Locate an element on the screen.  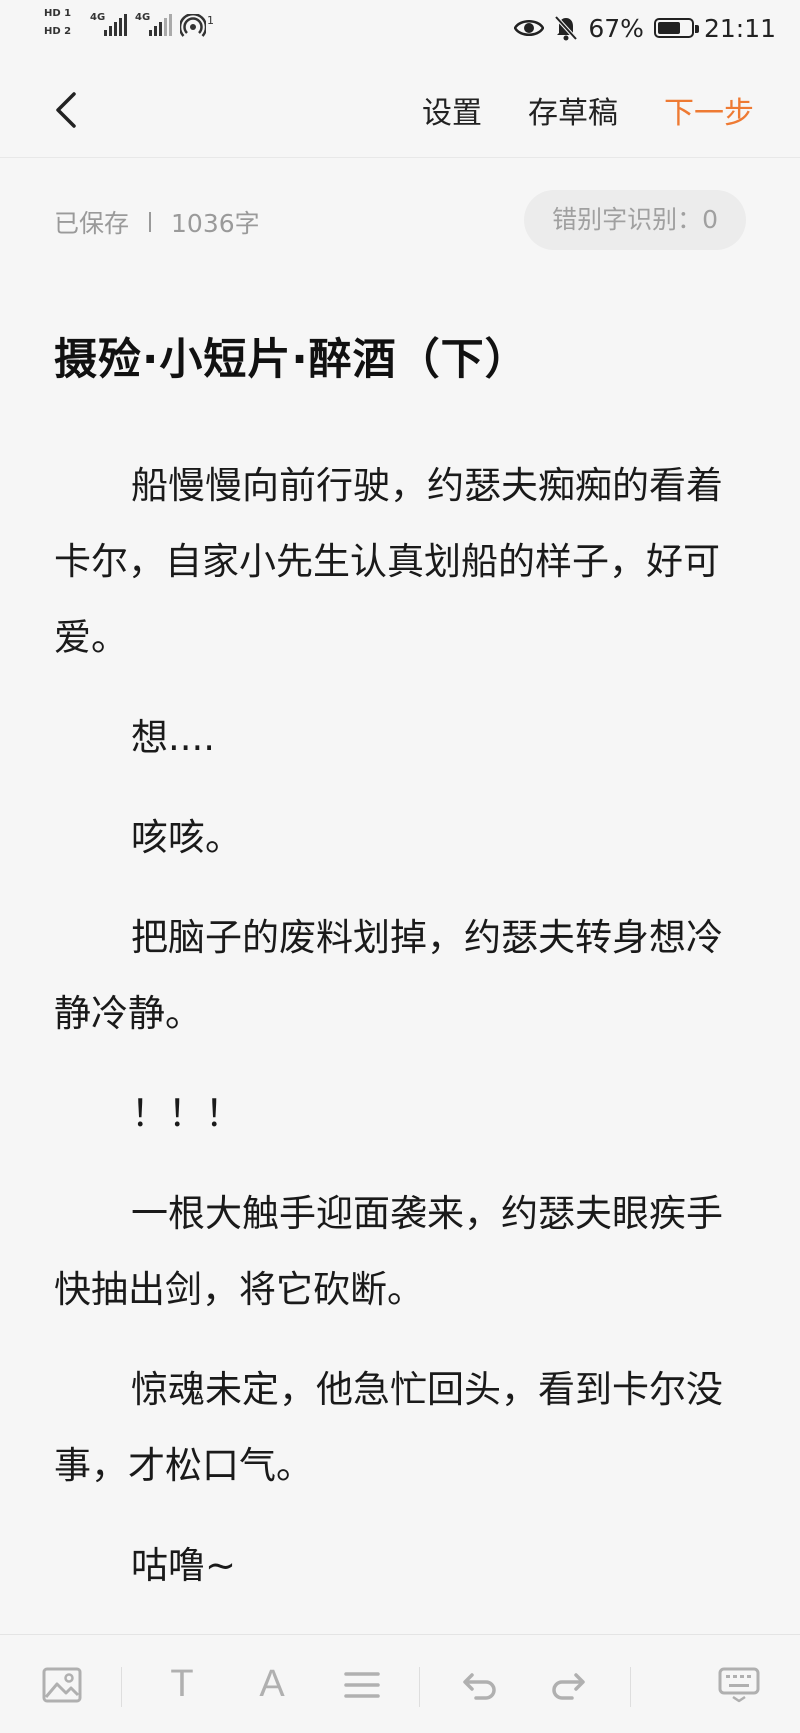
align-icon is located at coordinates (362, 1684).